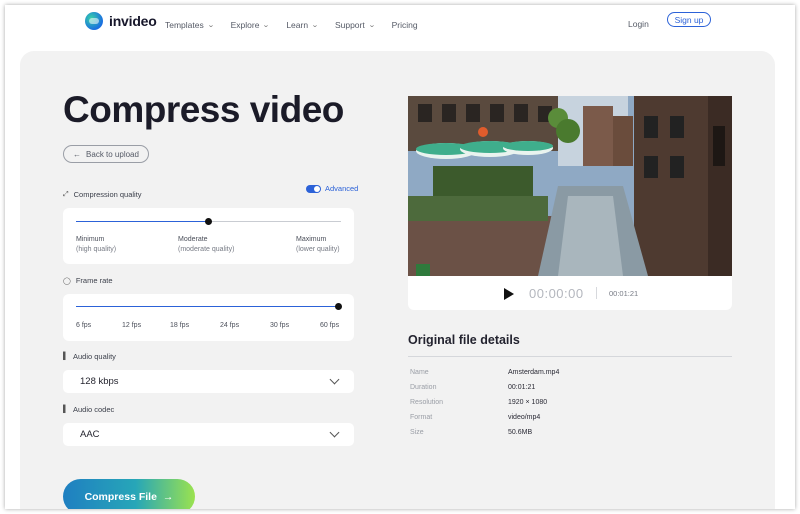 The width and height of the screenshot is (800, 514). Describe the element at coordinates (83, 325) in the screenshot. I see `fps-tick: 6 fps` at that location.